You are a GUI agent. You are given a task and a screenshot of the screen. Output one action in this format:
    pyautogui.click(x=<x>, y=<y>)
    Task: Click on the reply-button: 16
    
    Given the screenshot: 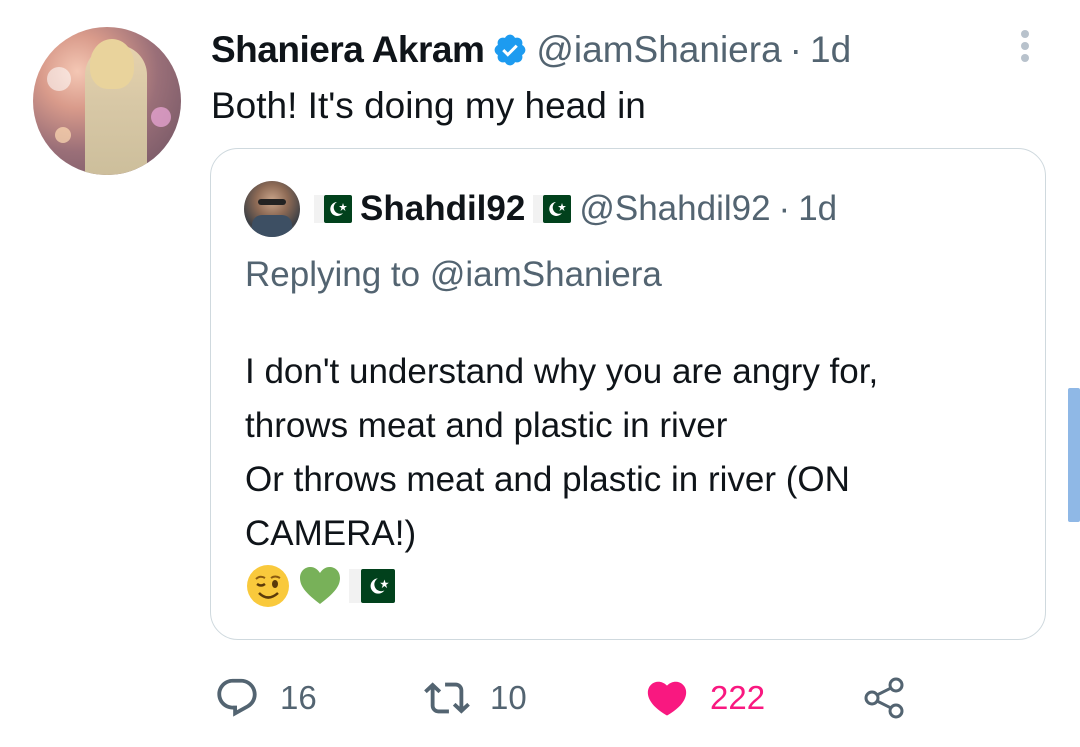 What is the action you would take?
    pyautogui.click(x=265, y=698)
    